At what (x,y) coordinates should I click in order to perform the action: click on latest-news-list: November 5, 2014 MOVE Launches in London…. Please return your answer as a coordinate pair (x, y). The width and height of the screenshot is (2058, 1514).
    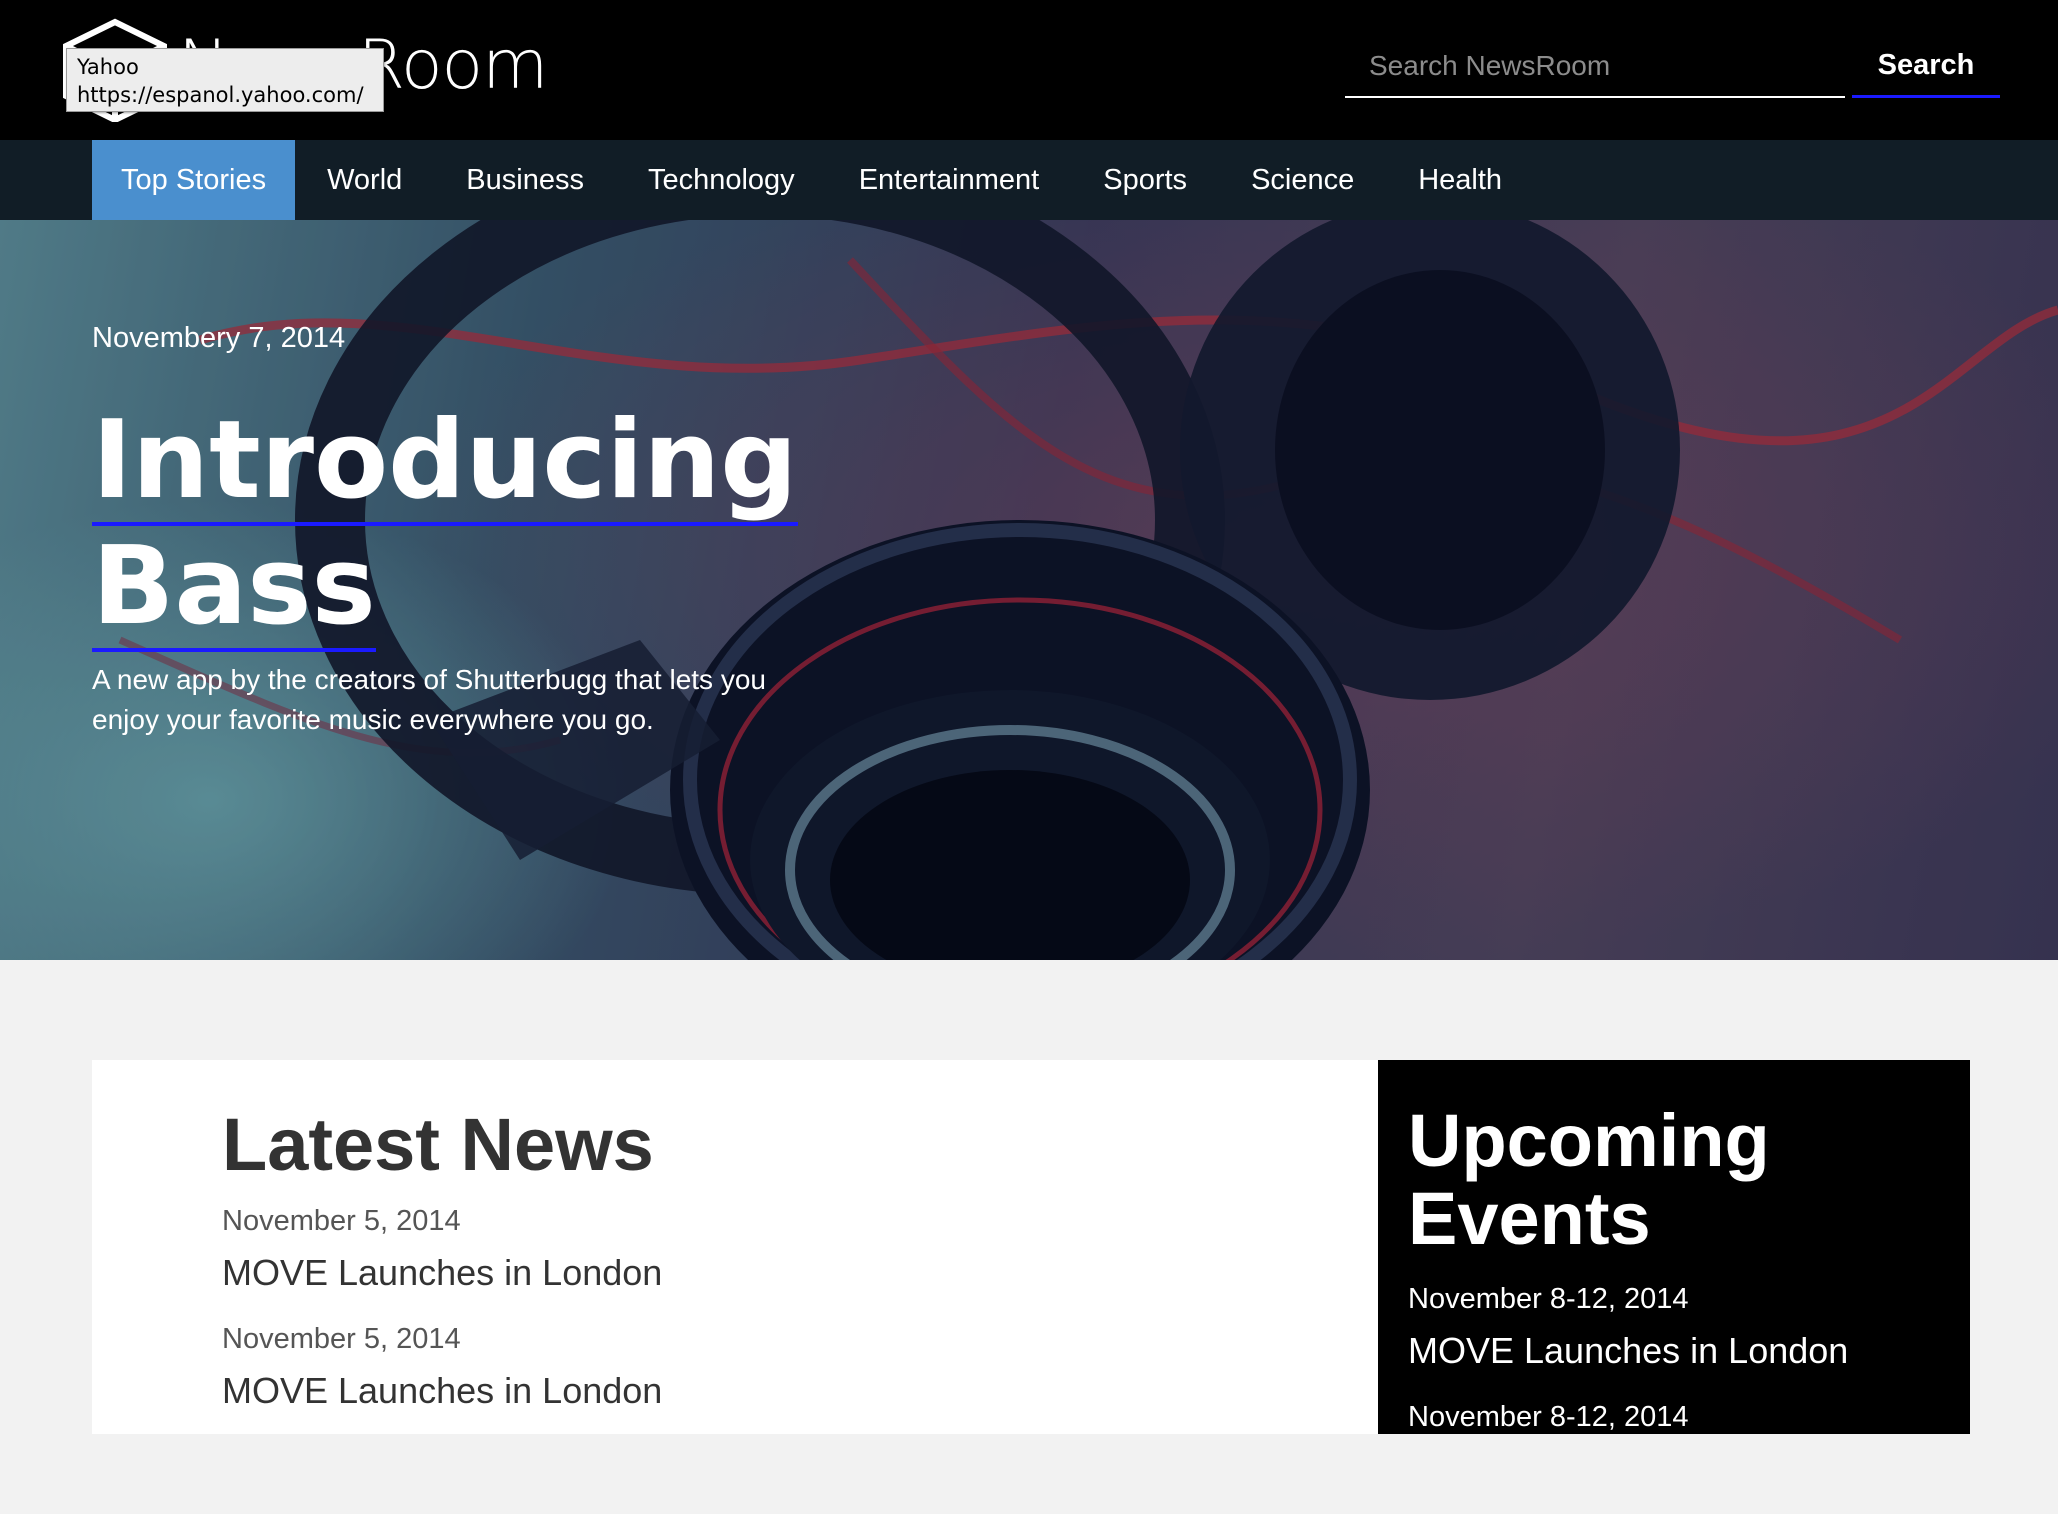
    Looking at the image, I should click on (442, 1318).